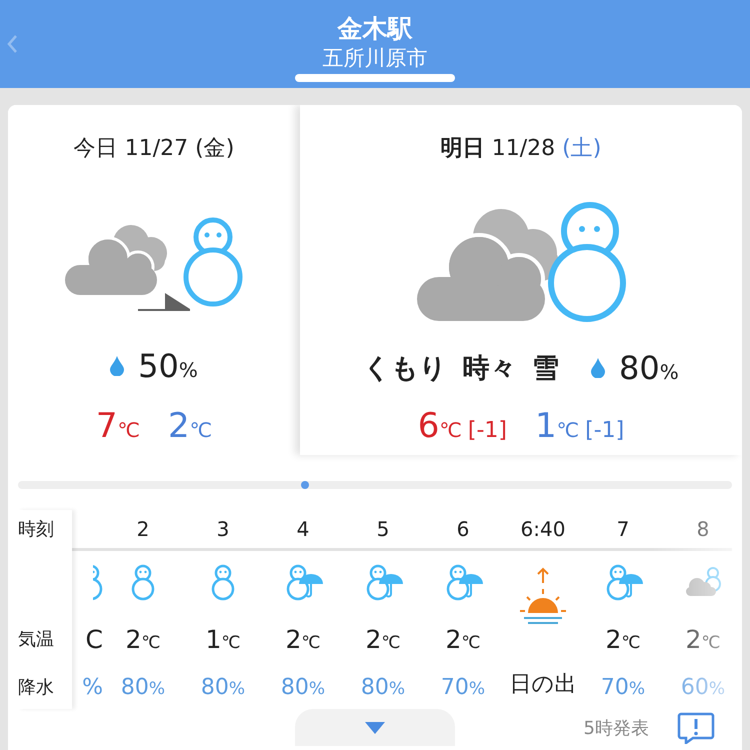  I want to click on row-label: 時刻, so click(36, 529).